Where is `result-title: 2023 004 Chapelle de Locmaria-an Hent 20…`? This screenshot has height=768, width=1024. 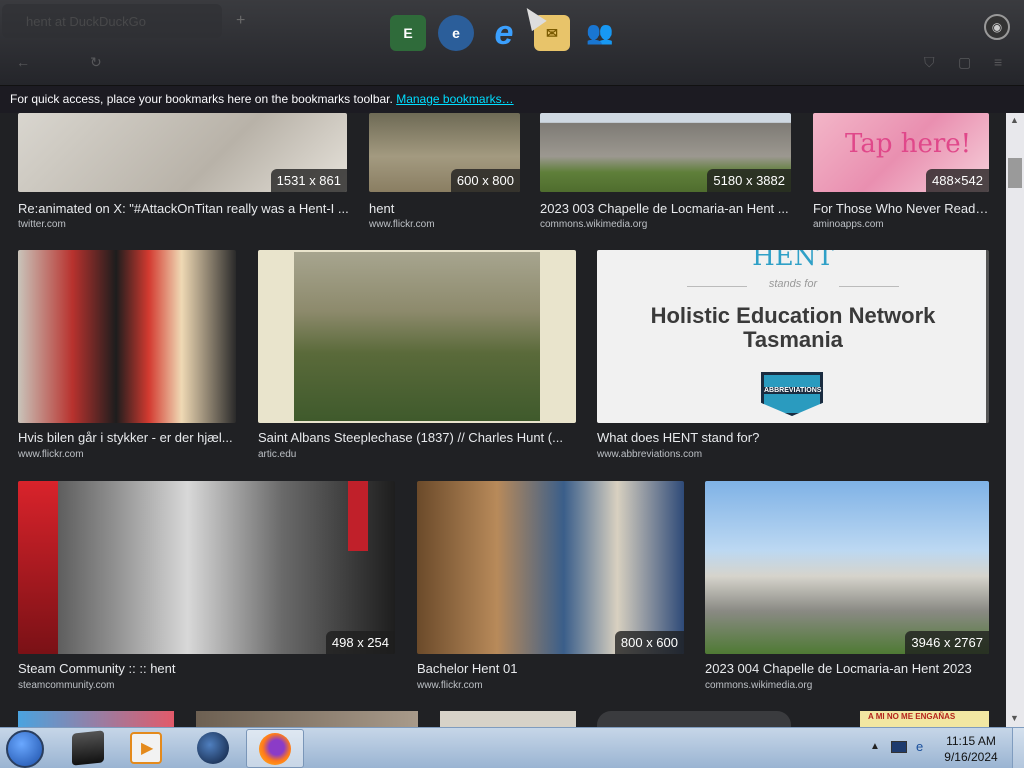
result-title: 2023 004 Chapelle de Locmaria-an Hent 20… is located at coordinates (847, 668).